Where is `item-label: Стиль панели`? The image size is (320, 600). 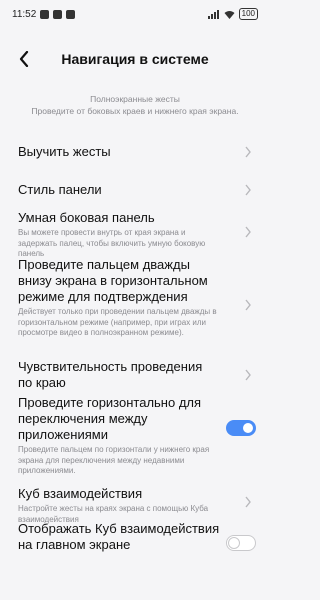
item-label: Стиль панели is located at coordinates (60, 189).